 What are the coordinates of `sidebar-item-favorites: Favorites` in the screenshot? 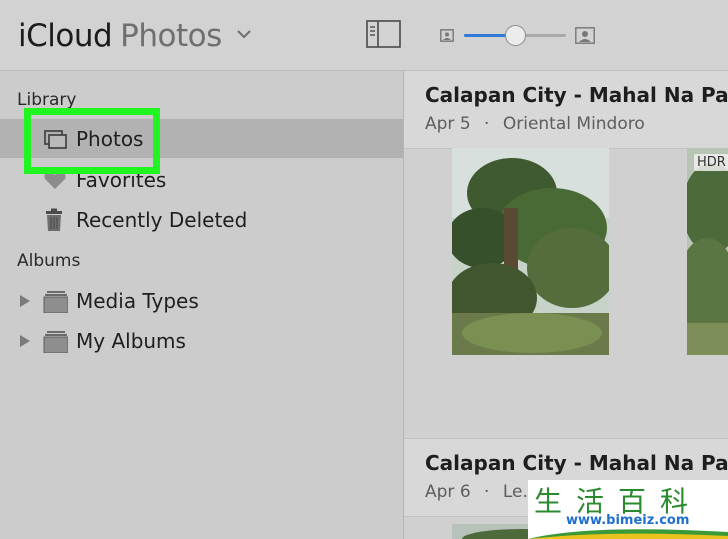 It's located at (201, 179).